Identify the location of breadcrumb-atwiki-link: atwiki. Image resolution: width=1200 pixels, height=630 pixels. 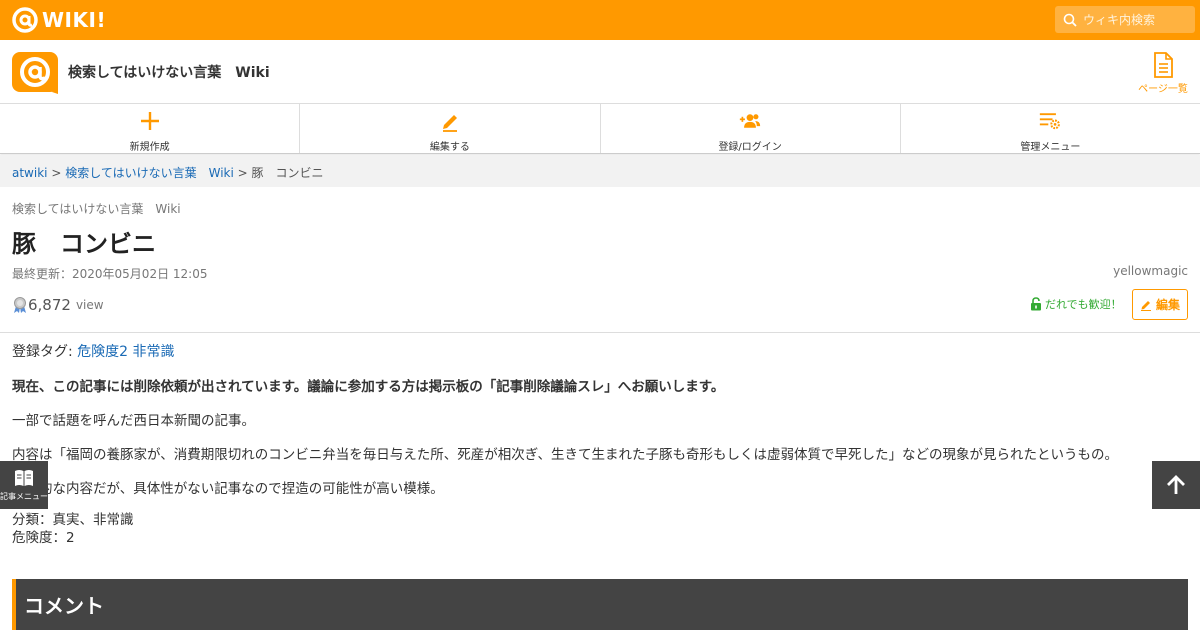
(30, 173).